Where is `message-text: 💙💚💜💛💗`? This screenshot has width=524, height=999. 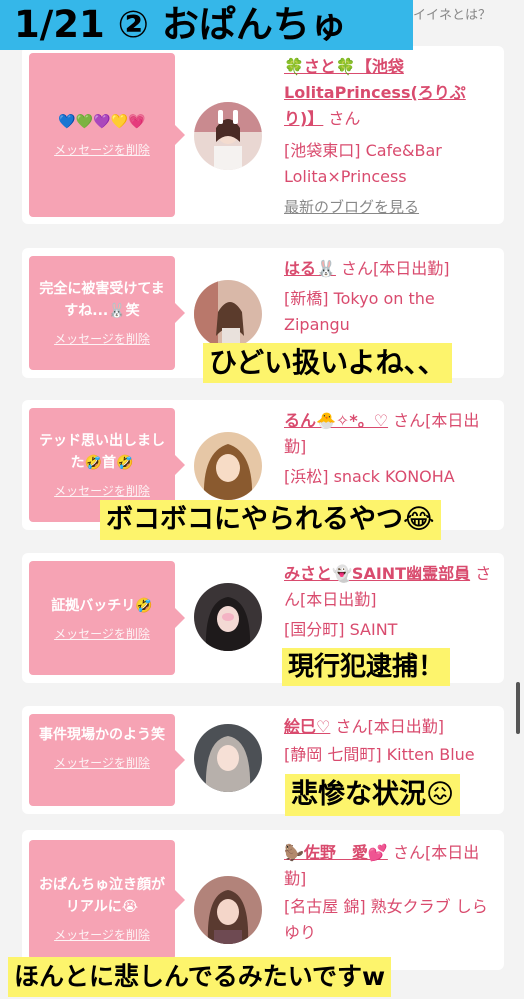 message-text: 💙💚💜💛💗 is located at coordinates (102, 122).